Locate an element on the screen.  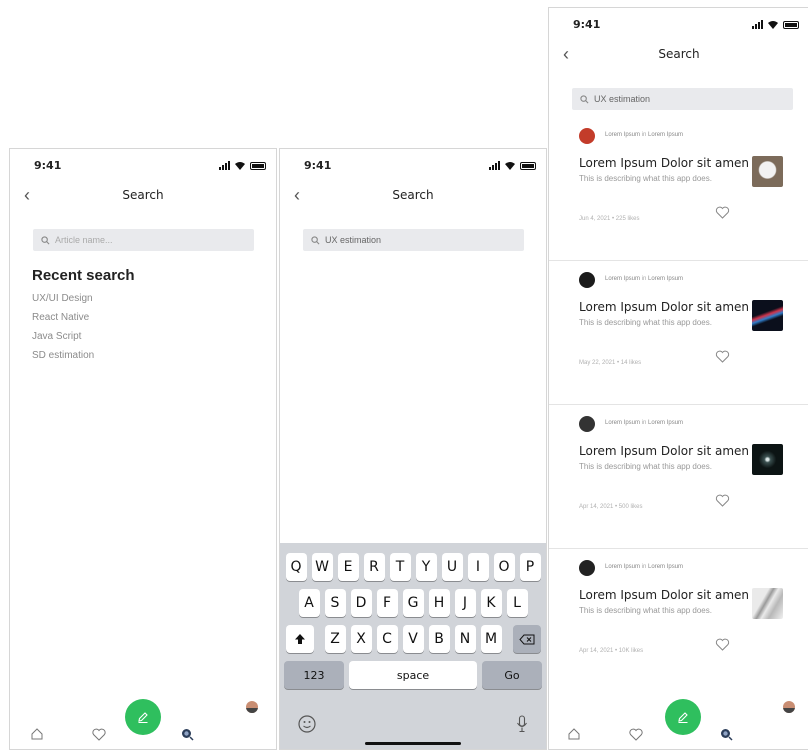
shift-icon is located at coordinates (299, 639).